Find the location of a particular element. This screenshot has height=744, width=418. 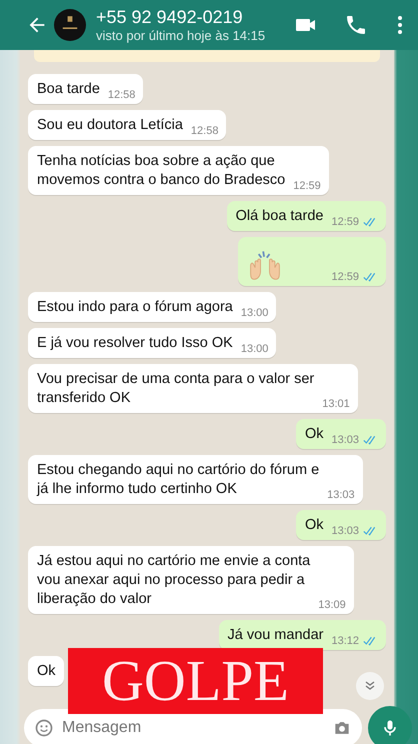

scroll-down-button is located at coordinates (370, 686).